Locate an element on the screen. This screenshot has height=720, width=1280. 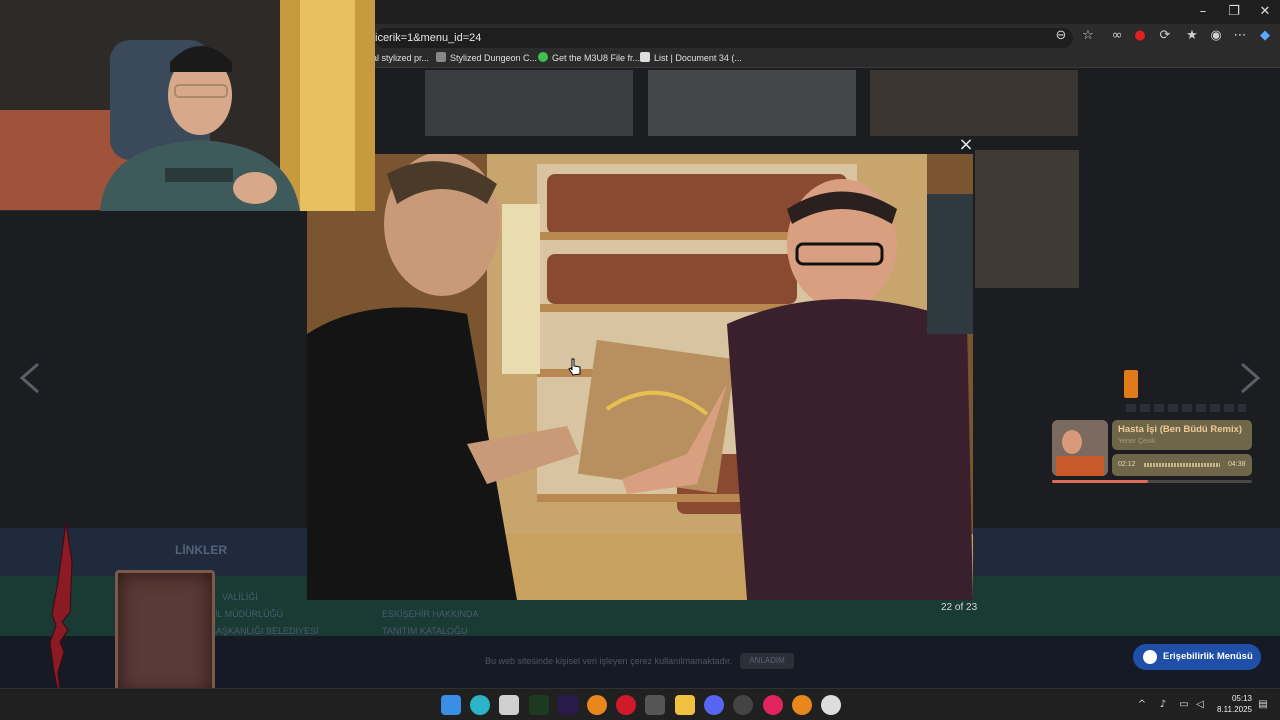
more-icon: ⋯ is located at coordinates (1240, 36).